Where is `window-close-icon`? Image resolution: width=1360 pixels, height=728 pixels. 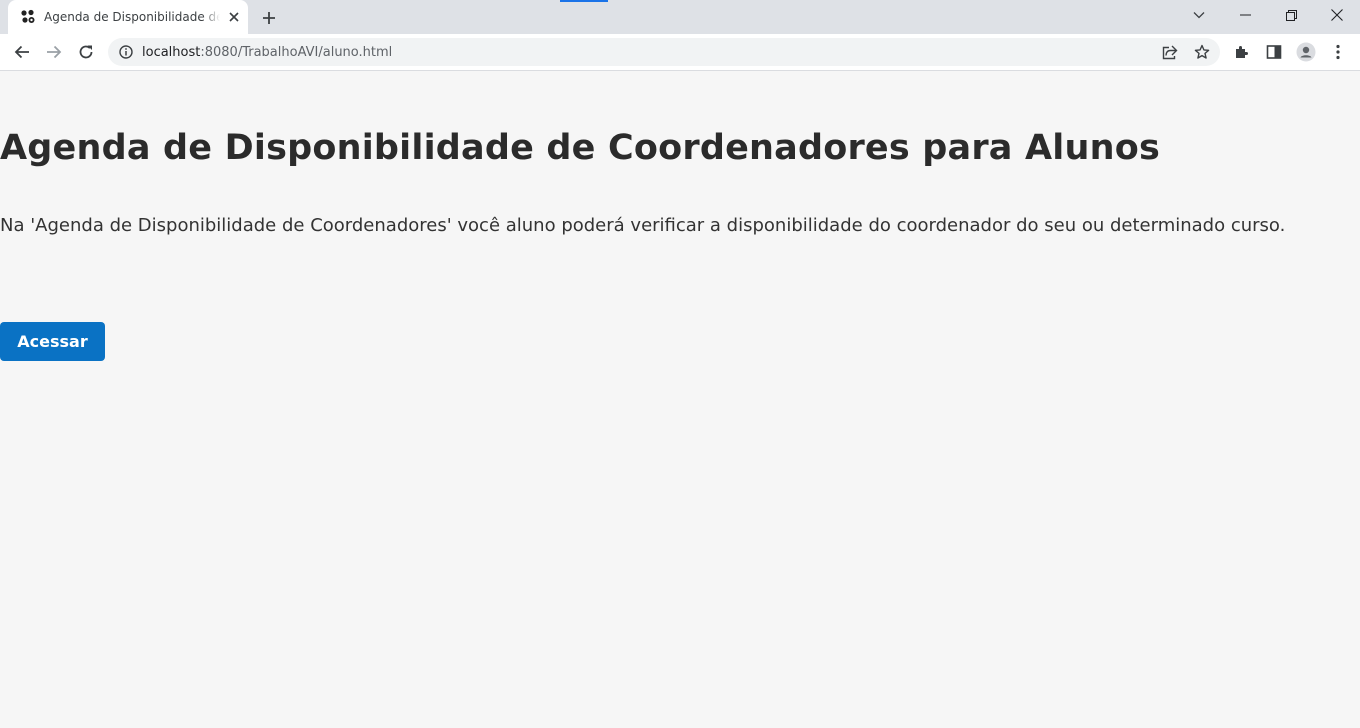 window-close-icon is located at coordinates (1337, 15).